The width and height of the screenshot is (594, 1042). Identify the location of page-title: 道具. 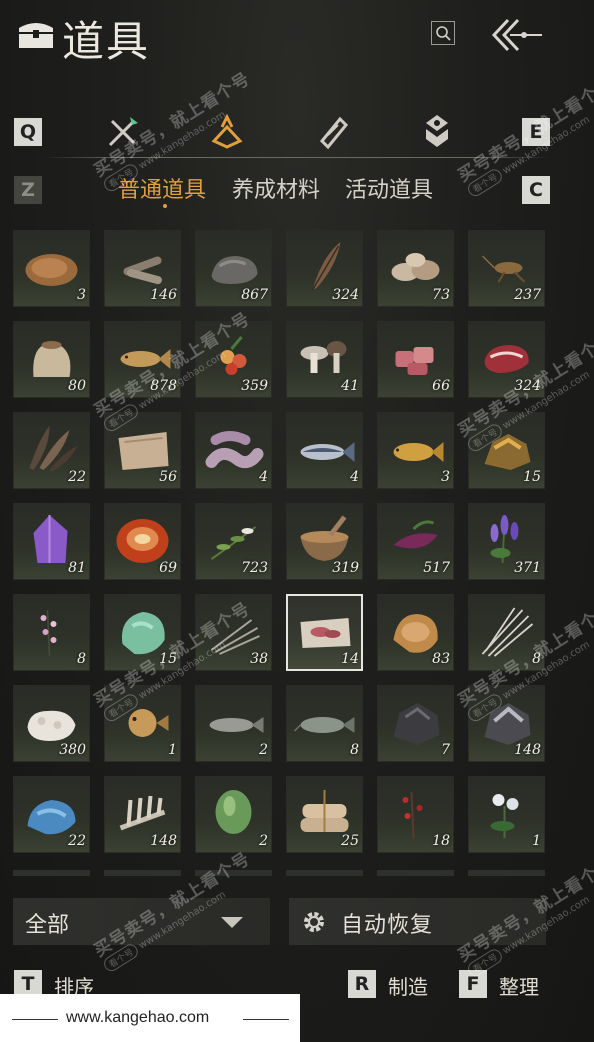
(106, 41).